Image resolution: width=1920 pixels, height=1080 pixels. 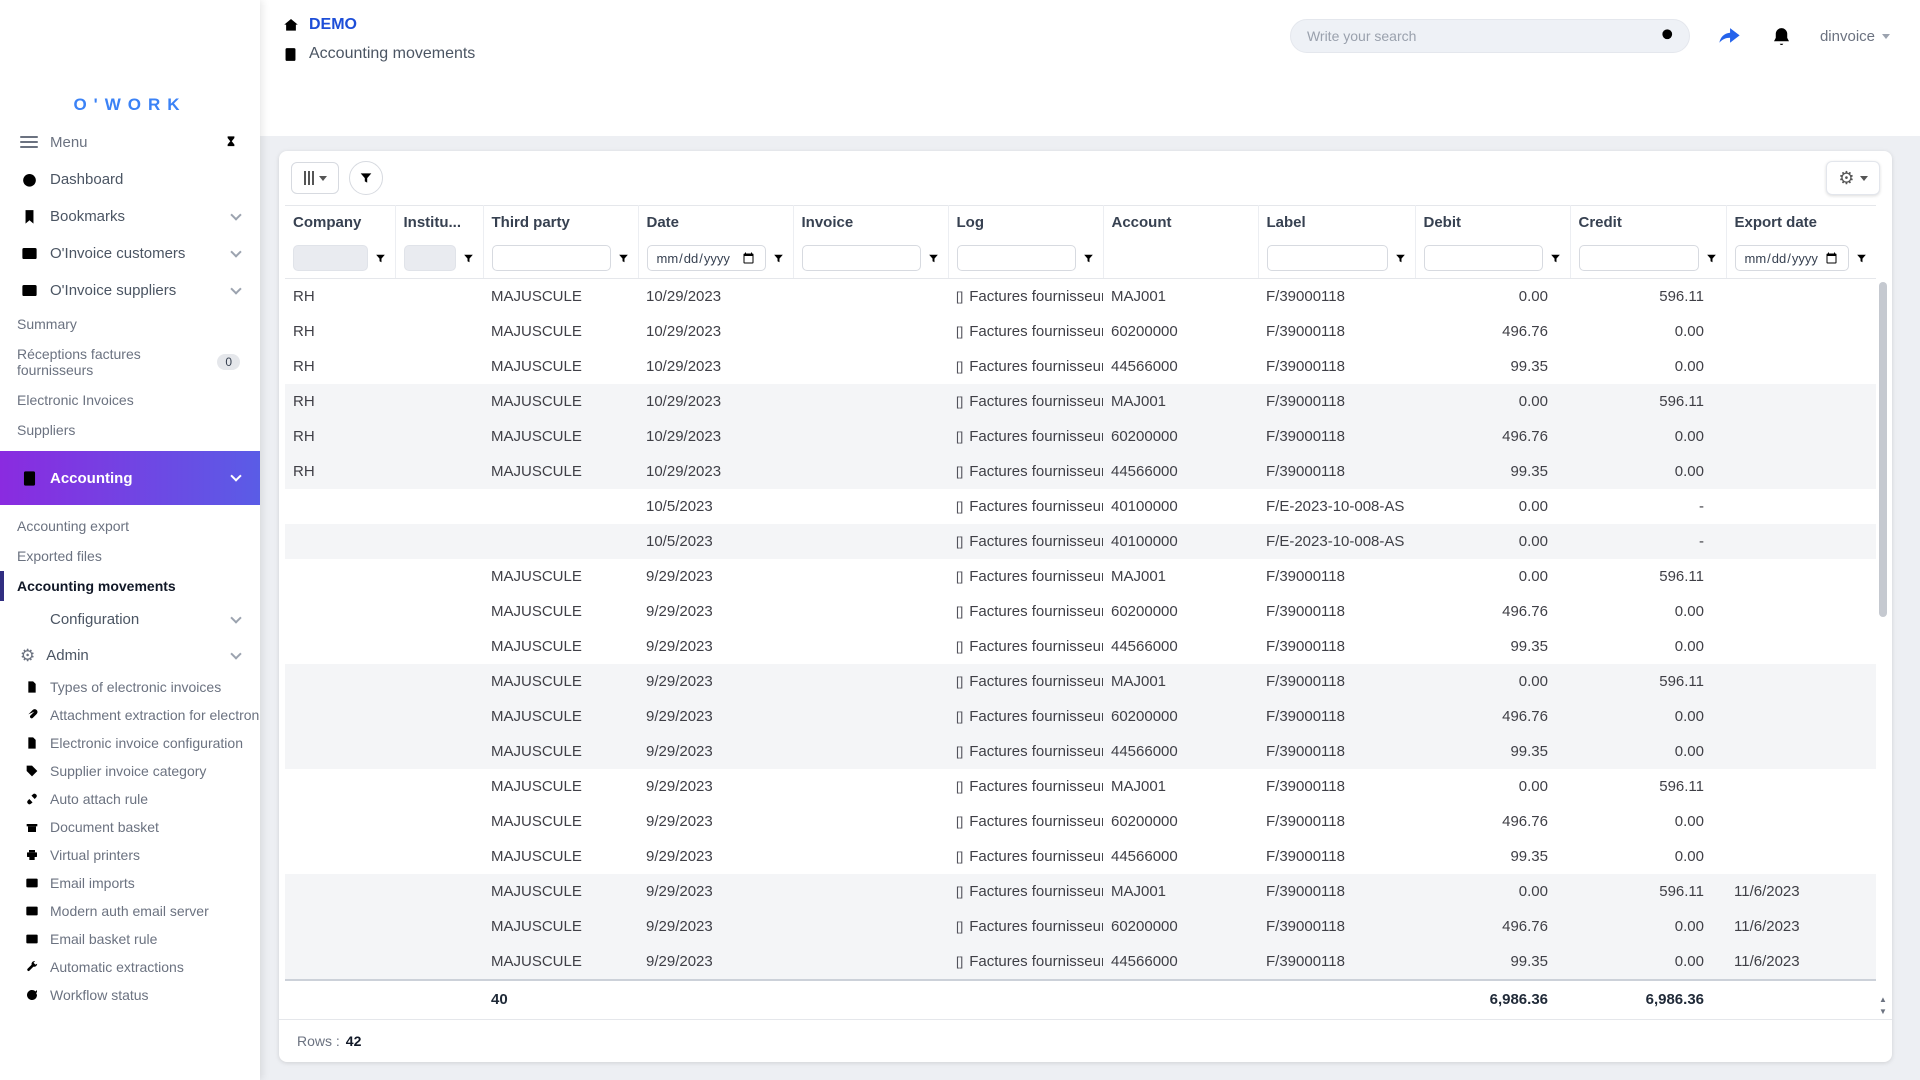 What do you see at coordinates (1791, 258) in the screenshot?
I see `filter-export-date-input` at bounding box center [1791, 258].